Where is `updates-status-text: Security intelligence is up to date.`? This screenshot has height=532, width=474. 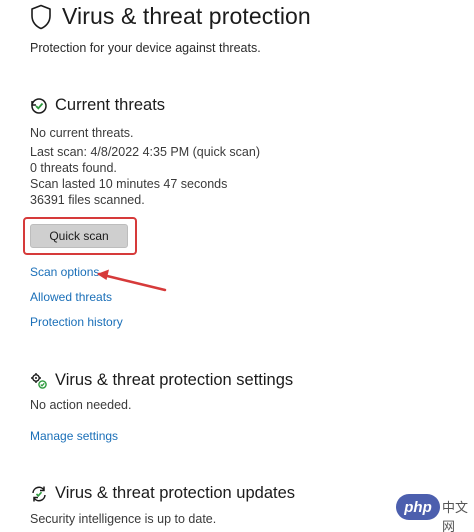
updates-status-text: Security intelligence is up to date. is located at coordinates (123, 519).